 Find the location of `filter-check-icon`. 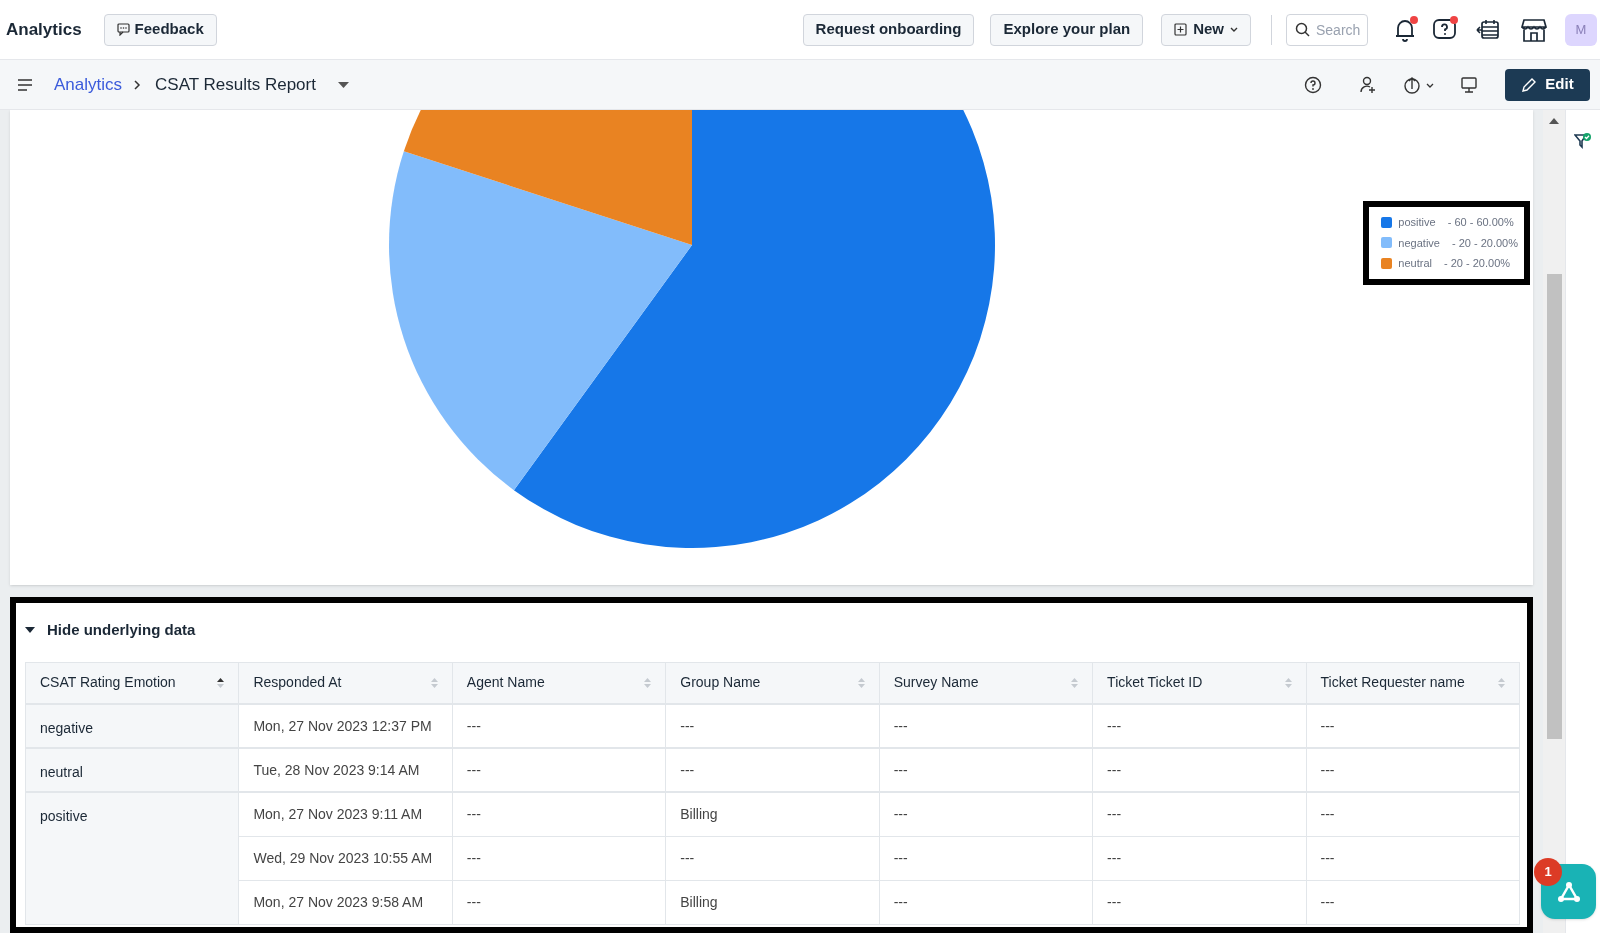

filter-check-icon is located at coordinates (1583, 141).